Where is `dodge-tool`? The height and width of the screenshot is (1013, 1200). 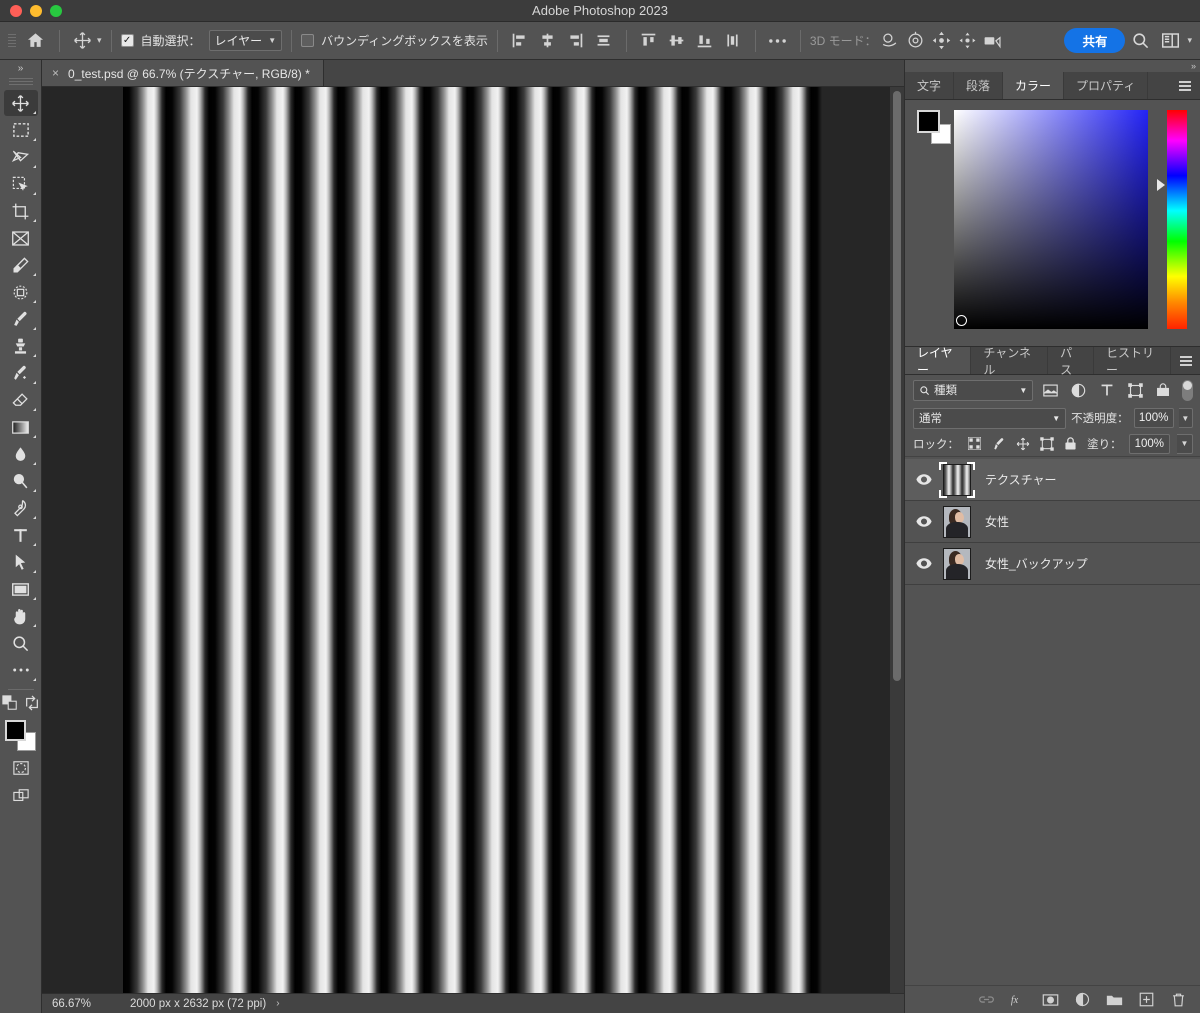 dodge-tool is located at coordinates (21, 481).